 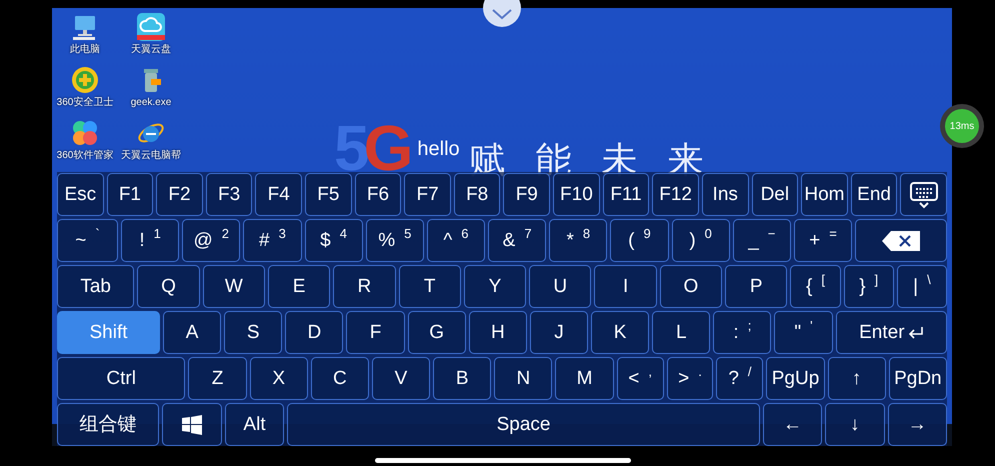 What do you see at coordinates (85, 80) in the screenshot?
I see `plus-shield-icon` at bounding box center [85, 80].